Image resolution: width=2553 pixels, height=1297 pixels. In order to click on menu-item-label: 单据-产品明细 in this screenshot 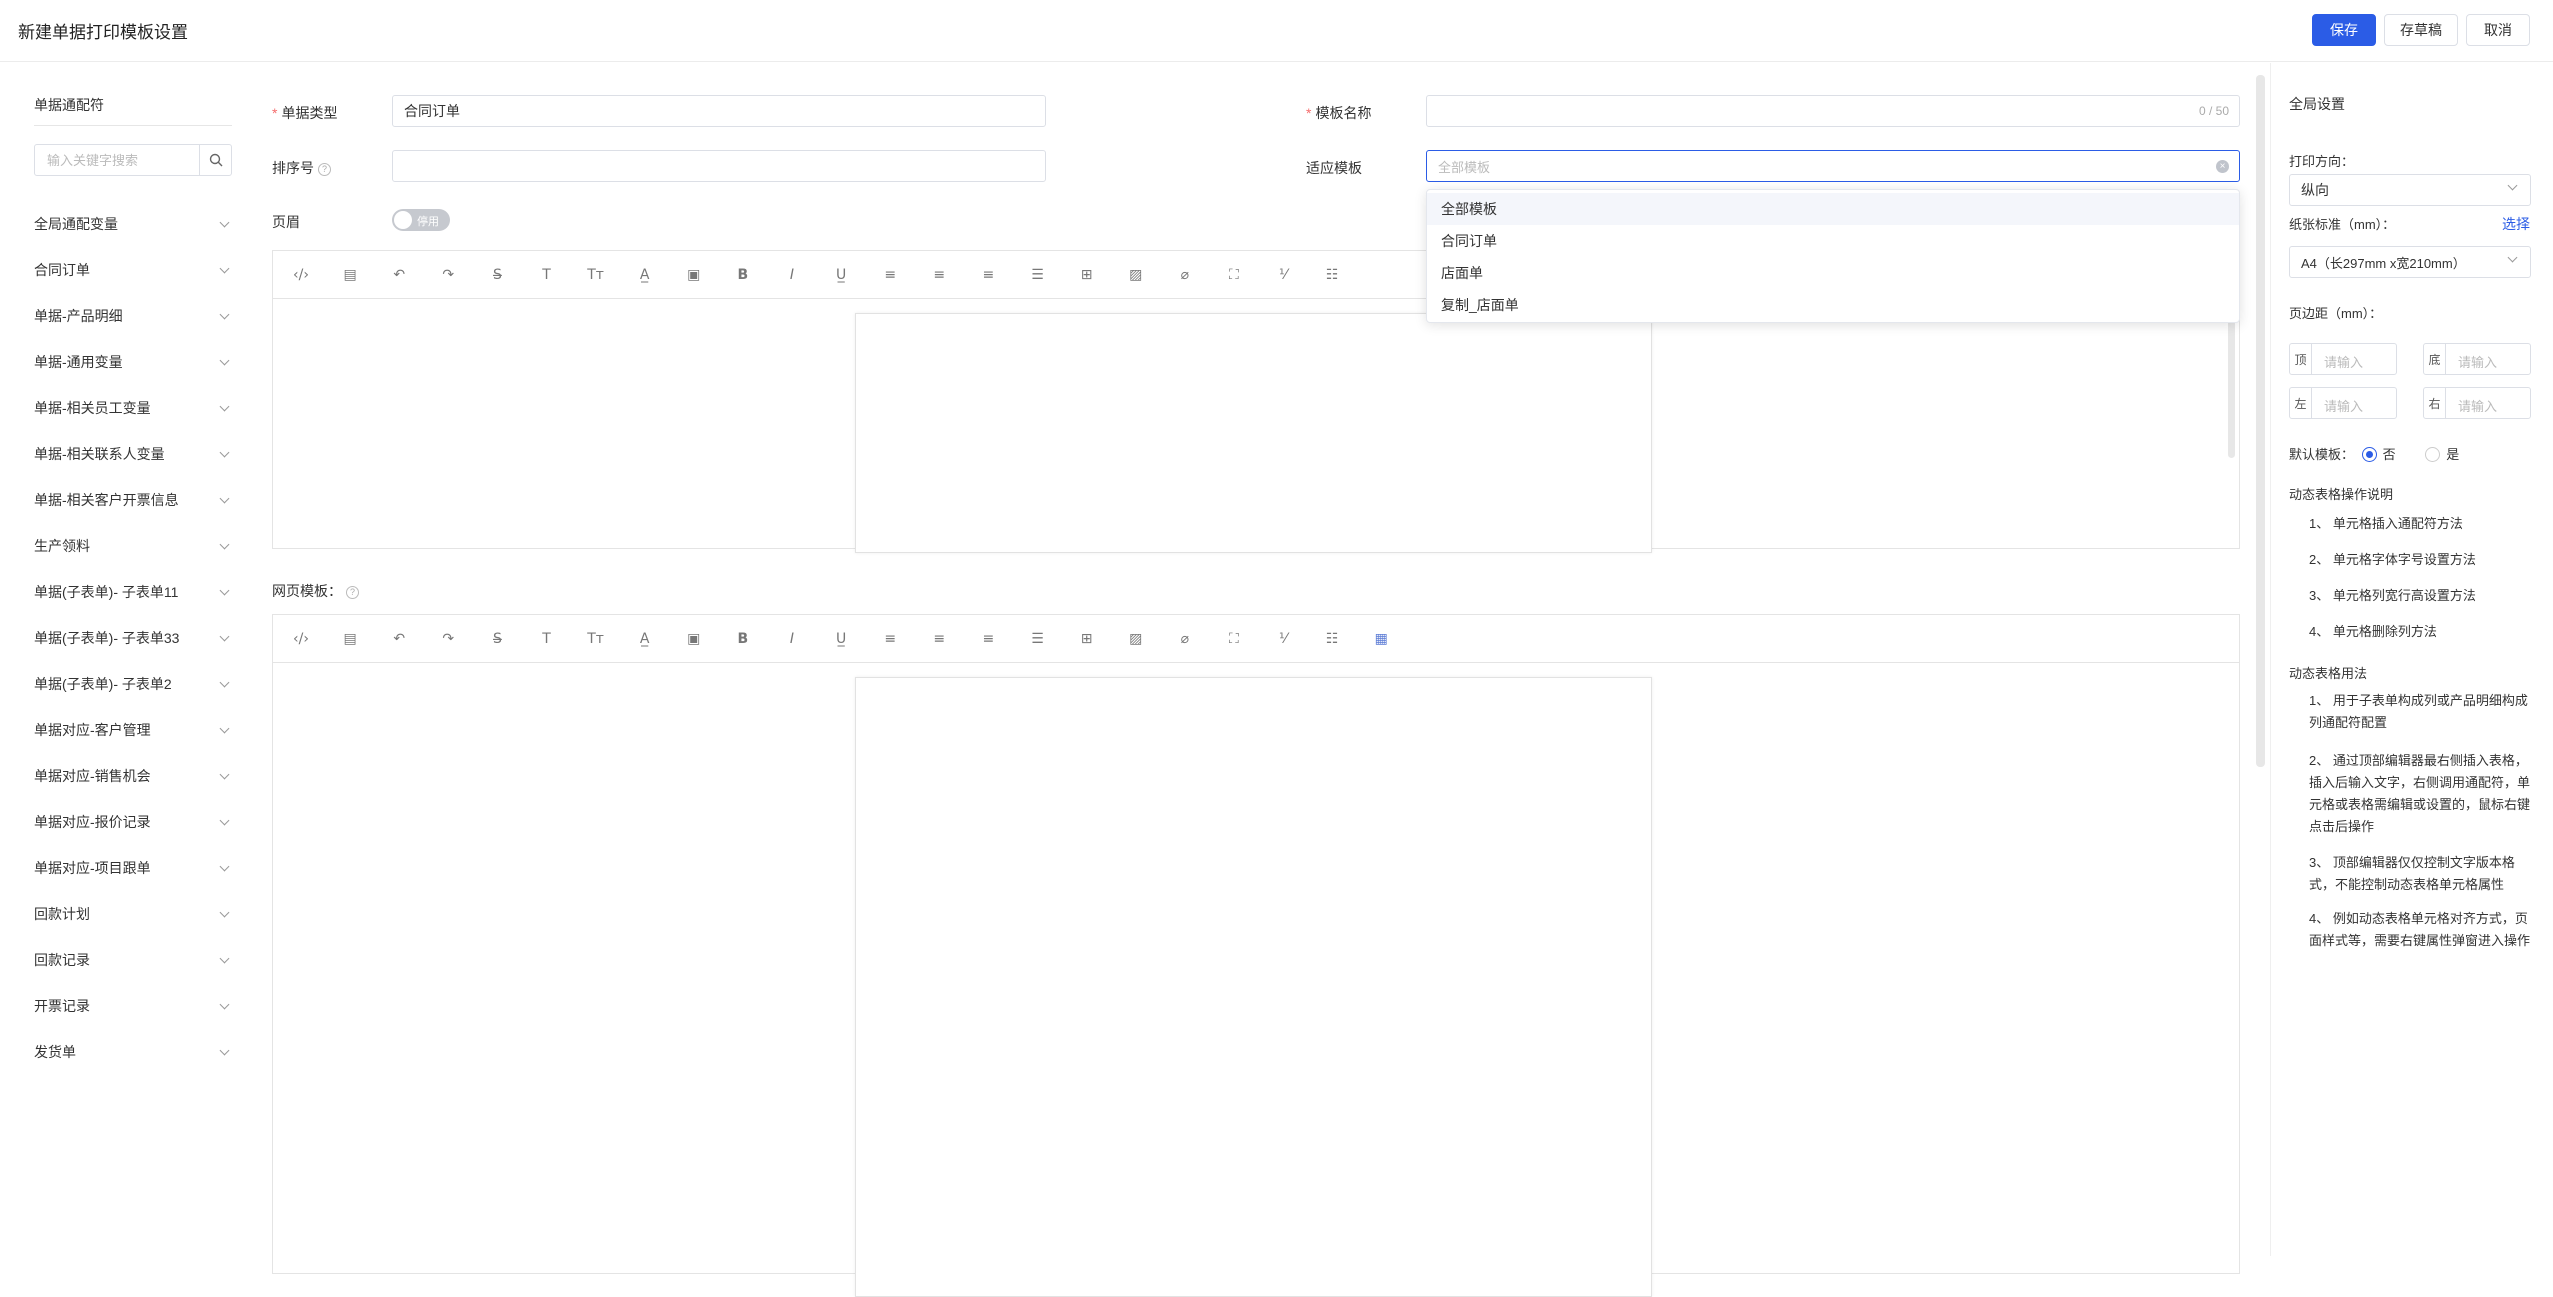, I will do `click(78, 316)`.